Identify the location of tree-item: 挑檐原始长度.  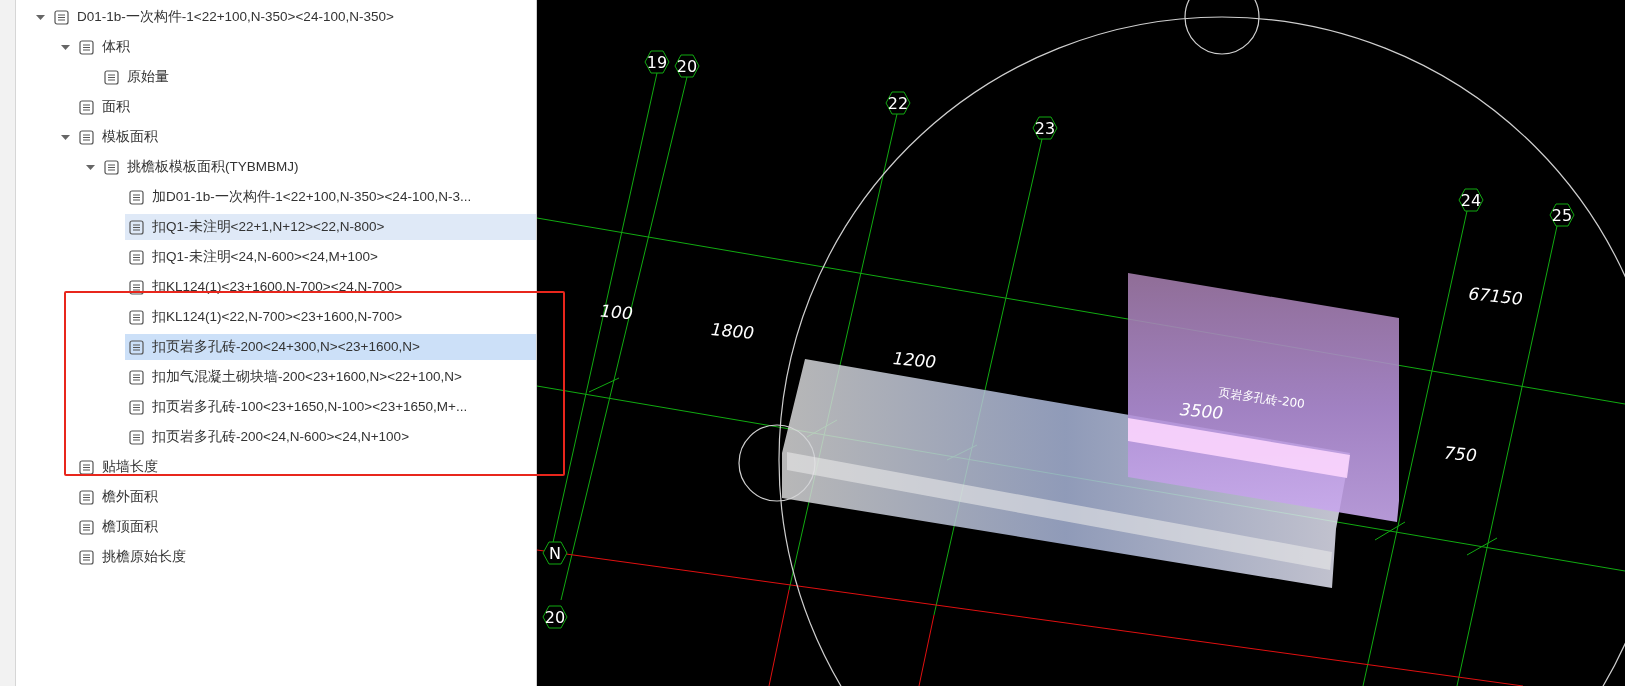
(305, 557).